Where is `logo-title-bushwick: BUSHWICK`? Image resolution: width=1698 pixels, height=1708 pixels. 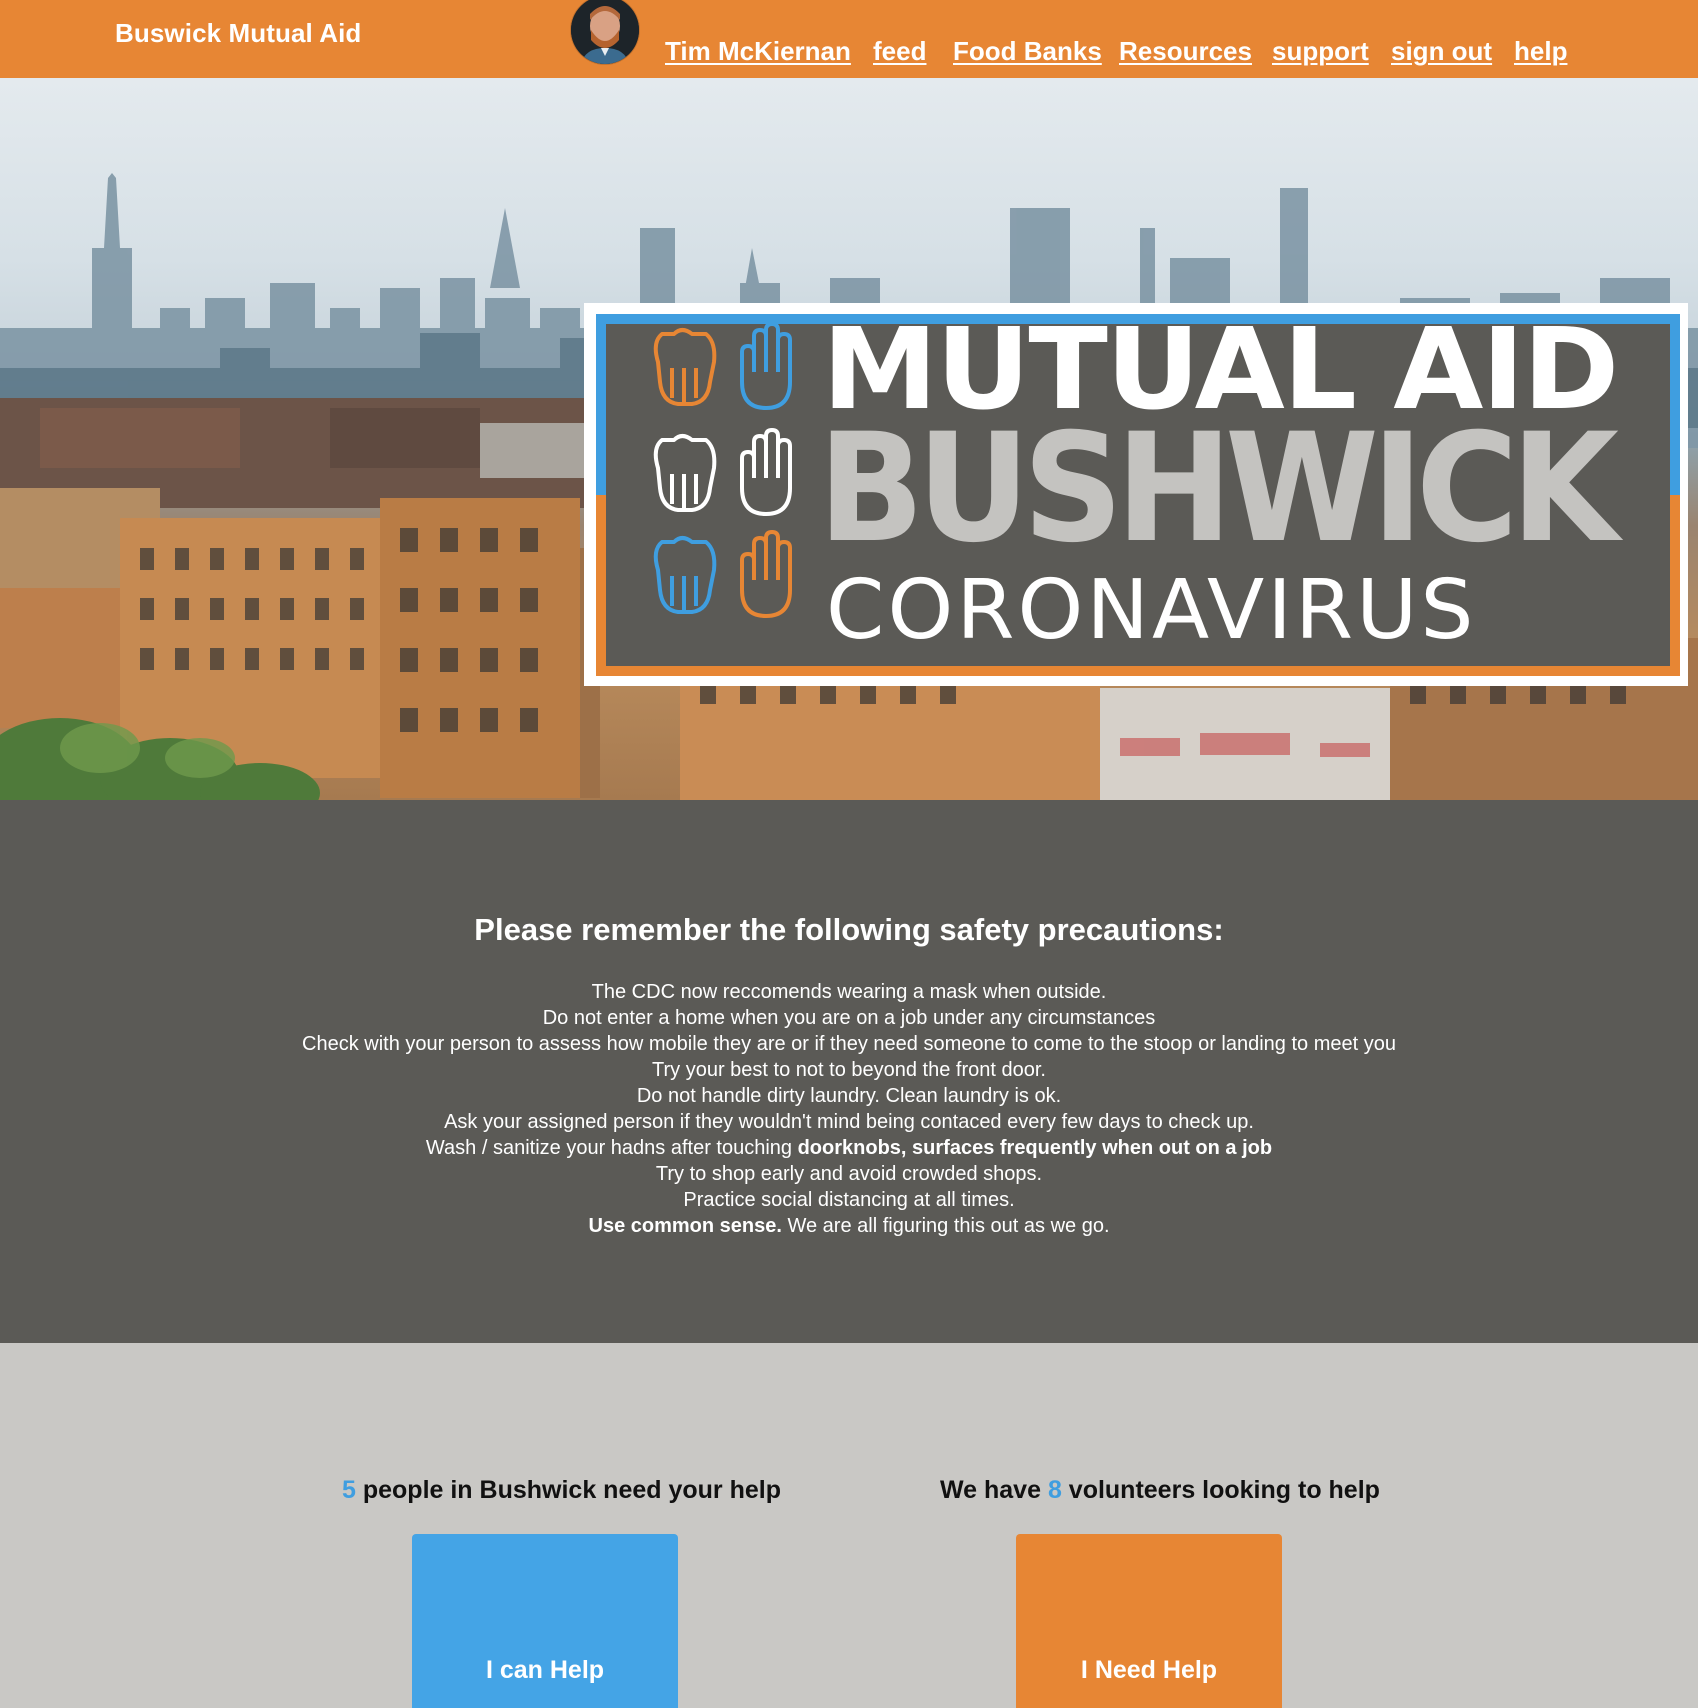 logo-title-bushwick: BUSHWICK is located at coordinates (1218, 489).